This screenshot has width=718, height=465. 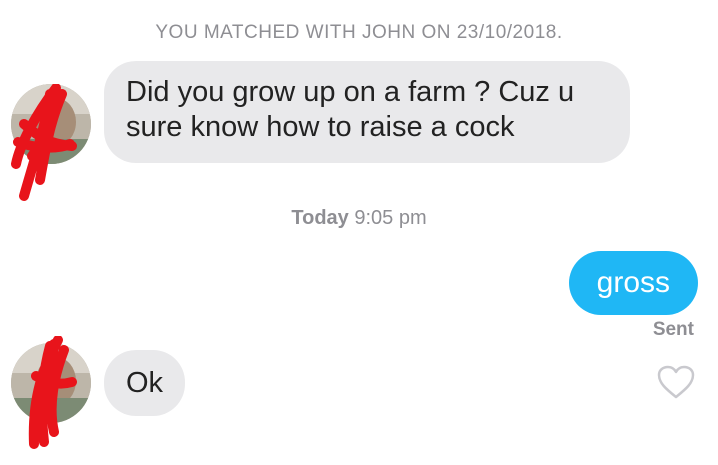 I want to click on heart-outline-icon, so click(x=676, y=382).